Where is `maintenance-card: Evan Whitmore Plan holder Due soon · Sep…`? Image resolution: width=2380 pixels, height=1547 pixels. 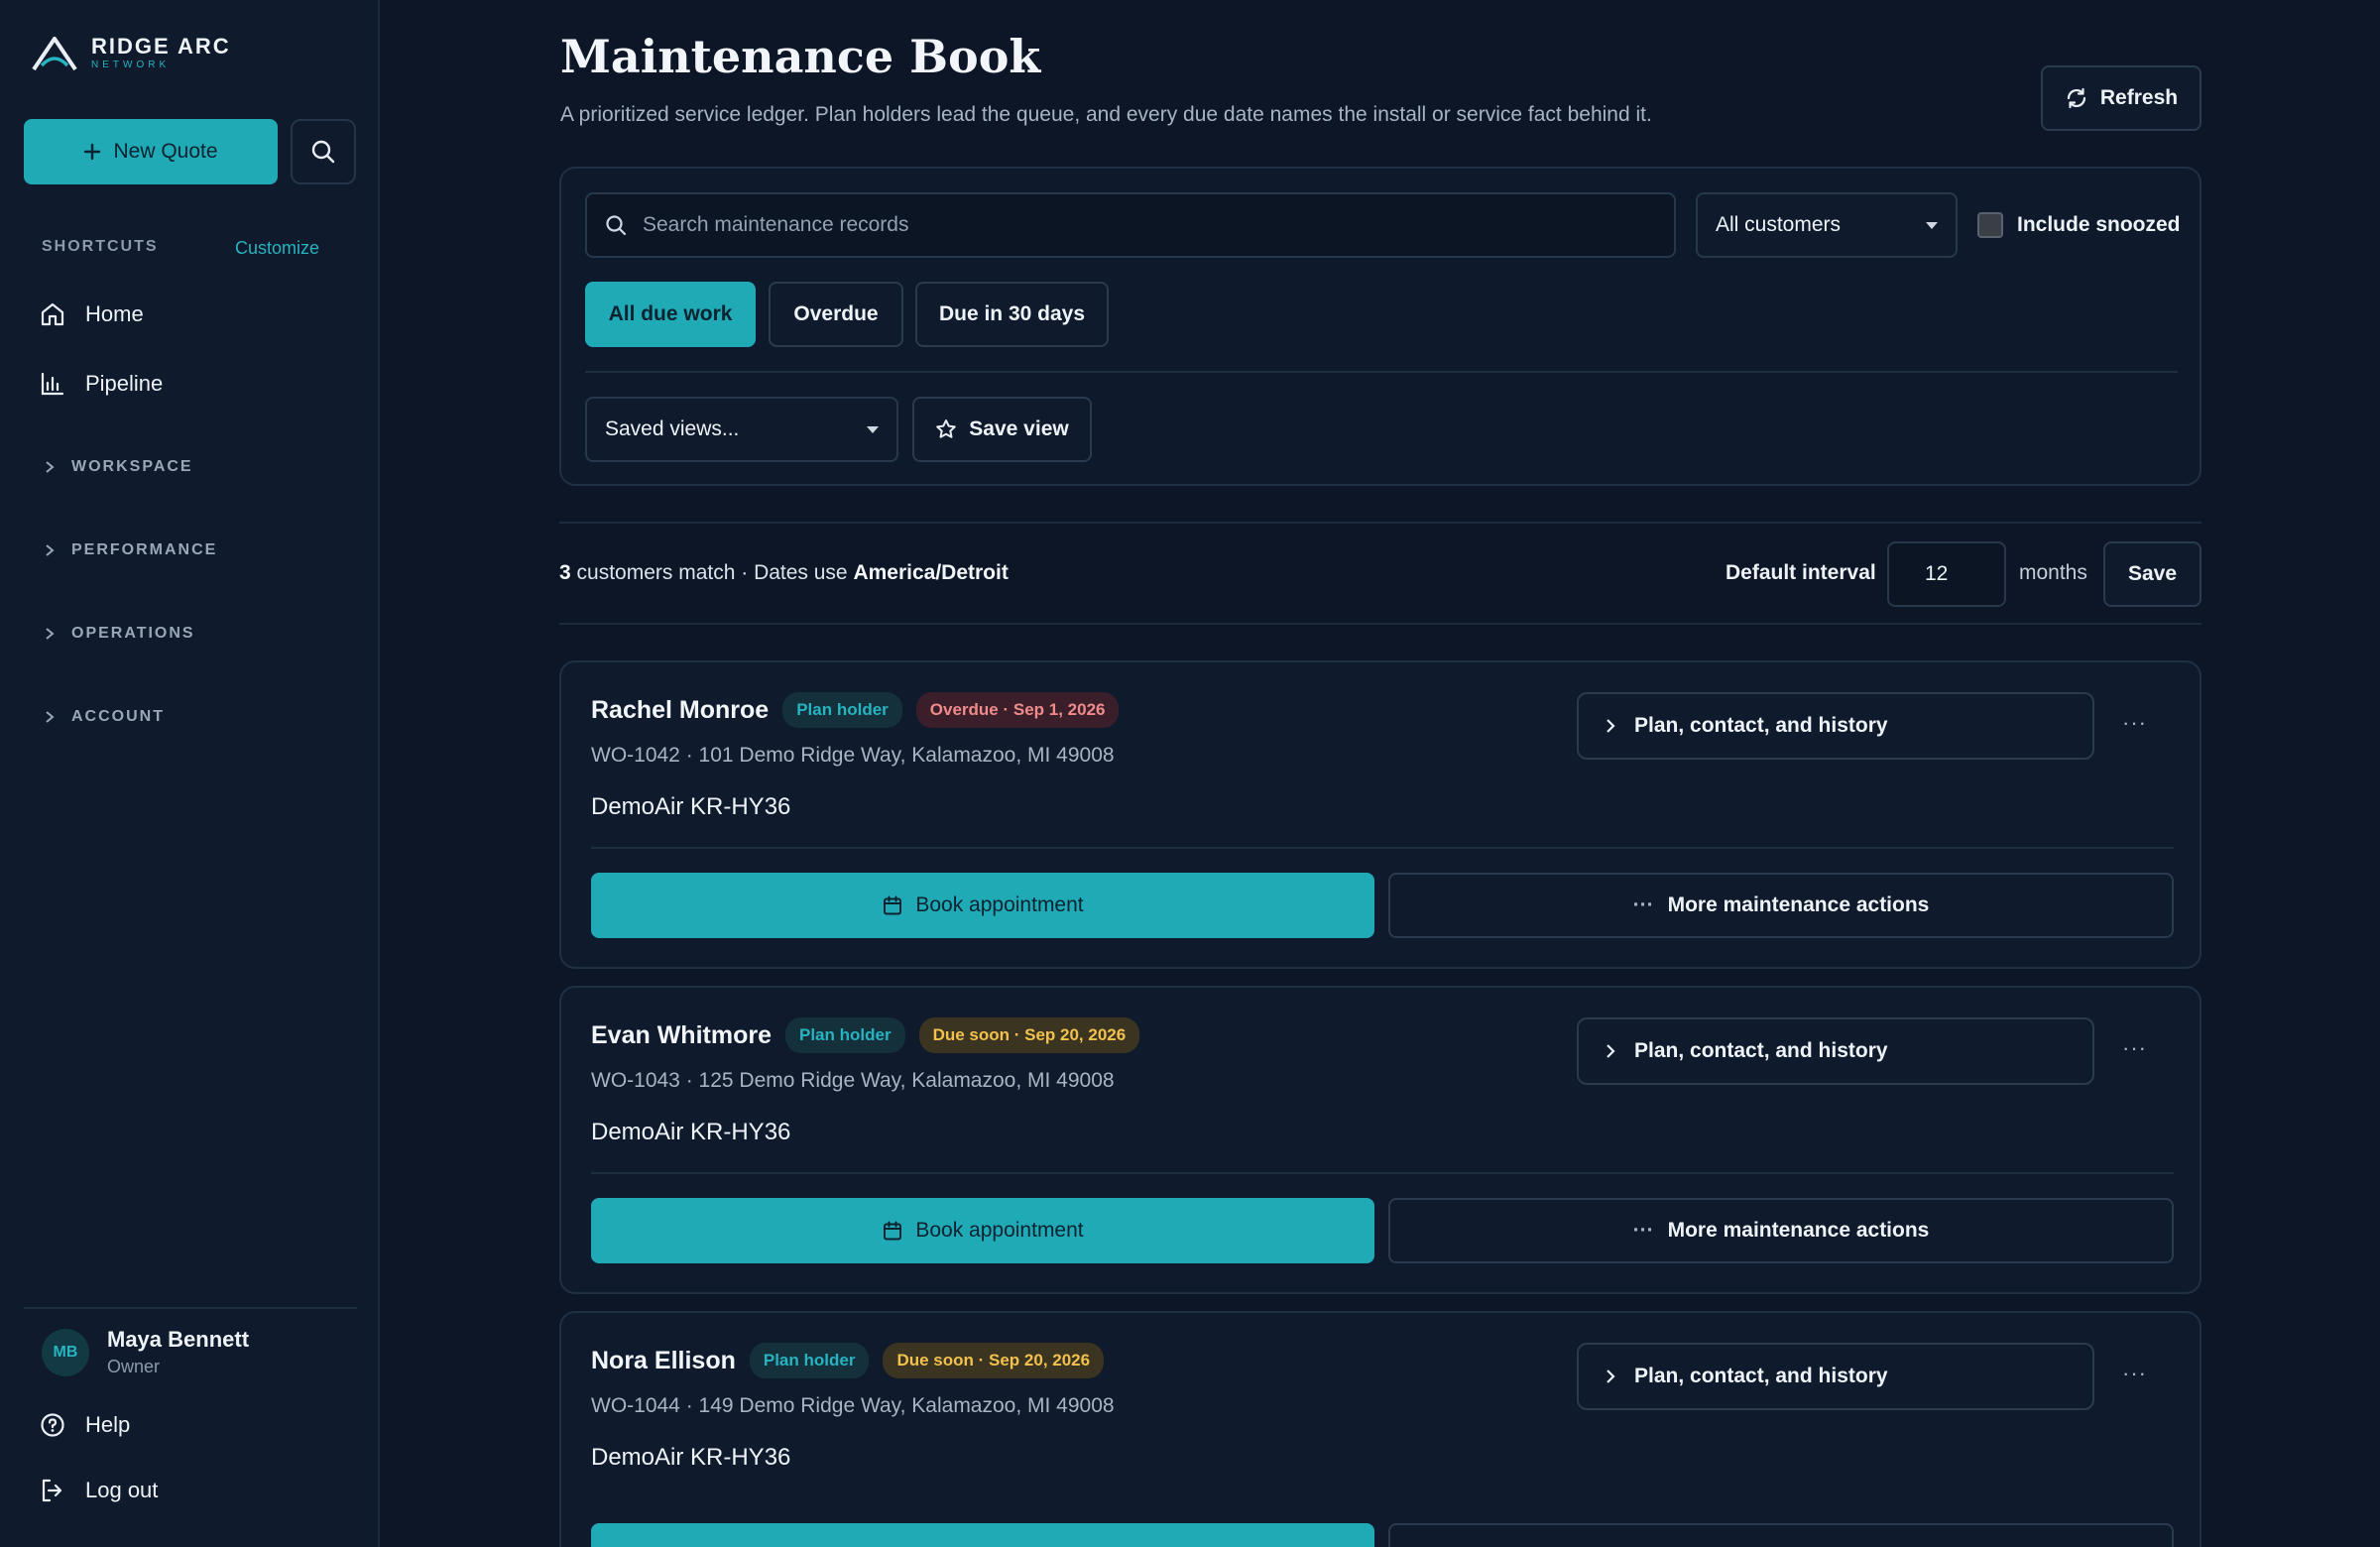
maintenance-card: Evan Whitmore Plan holder Due soon · Sep… is located at coordinates (1380, 1140).